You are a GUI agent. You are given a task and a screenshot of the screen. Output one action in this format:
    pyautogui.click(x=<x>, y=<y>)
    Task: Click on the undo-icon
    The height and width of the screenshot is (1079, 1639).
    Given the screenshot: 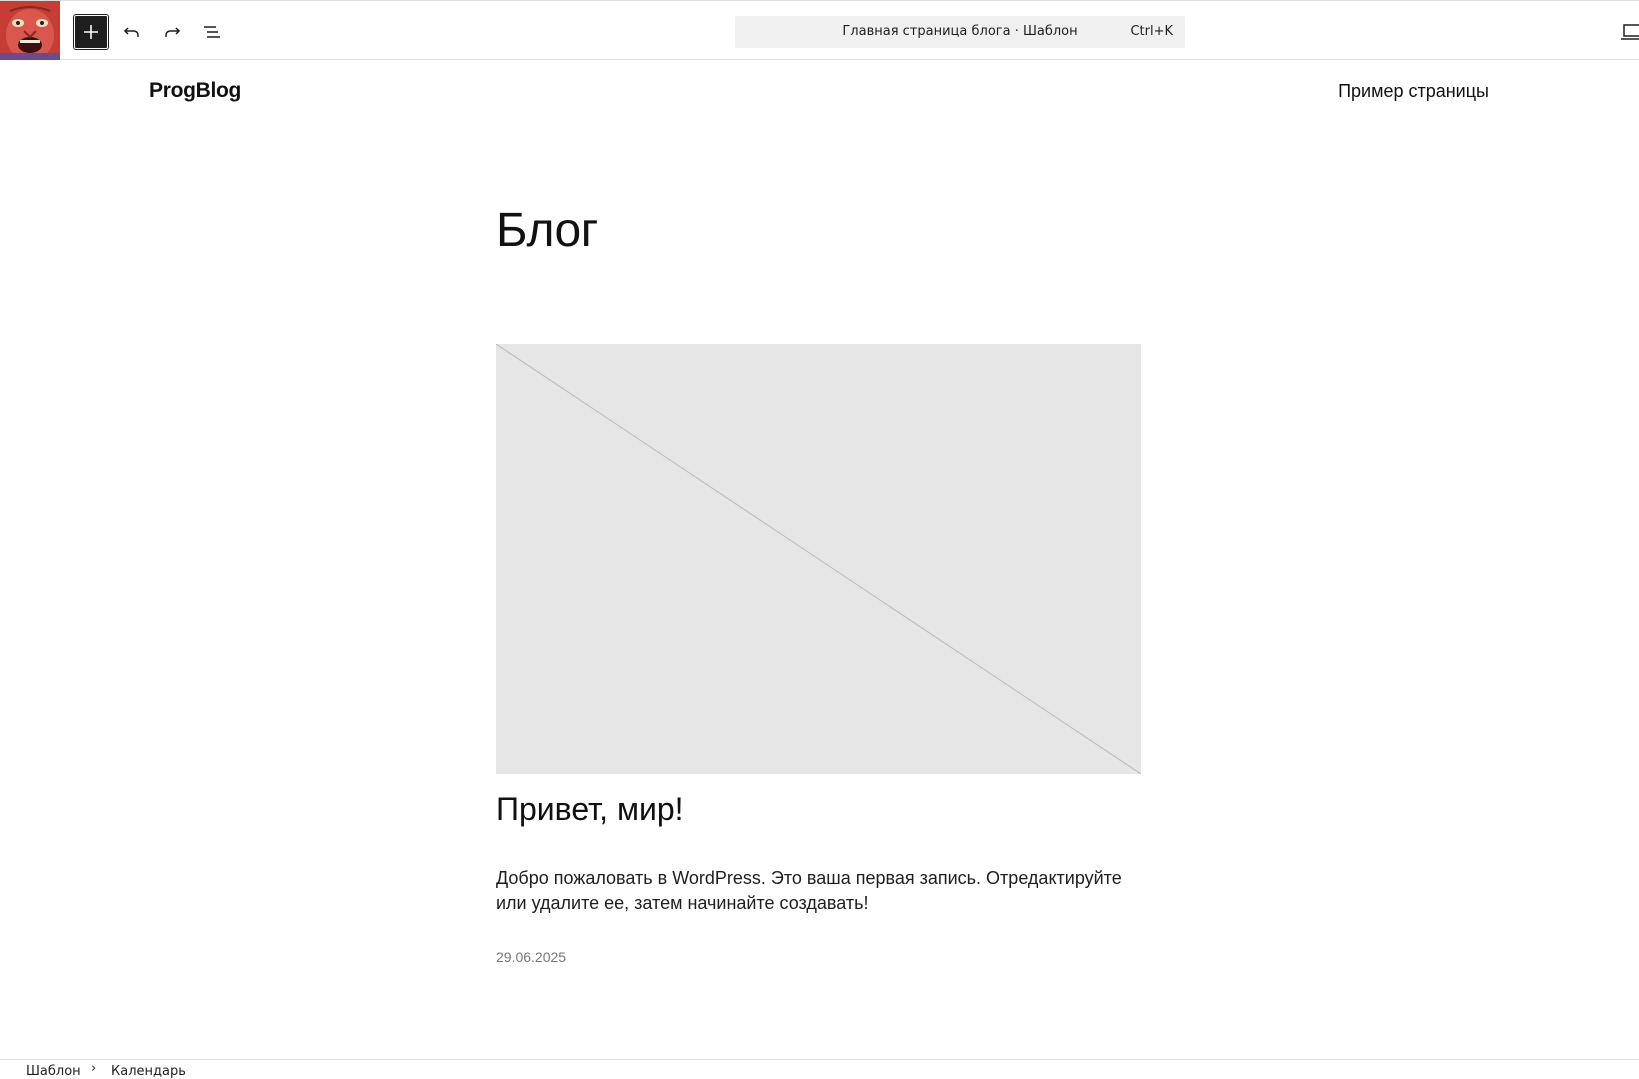 What is the action you would take?
    pyautogui.click(x=131, y=32)
    